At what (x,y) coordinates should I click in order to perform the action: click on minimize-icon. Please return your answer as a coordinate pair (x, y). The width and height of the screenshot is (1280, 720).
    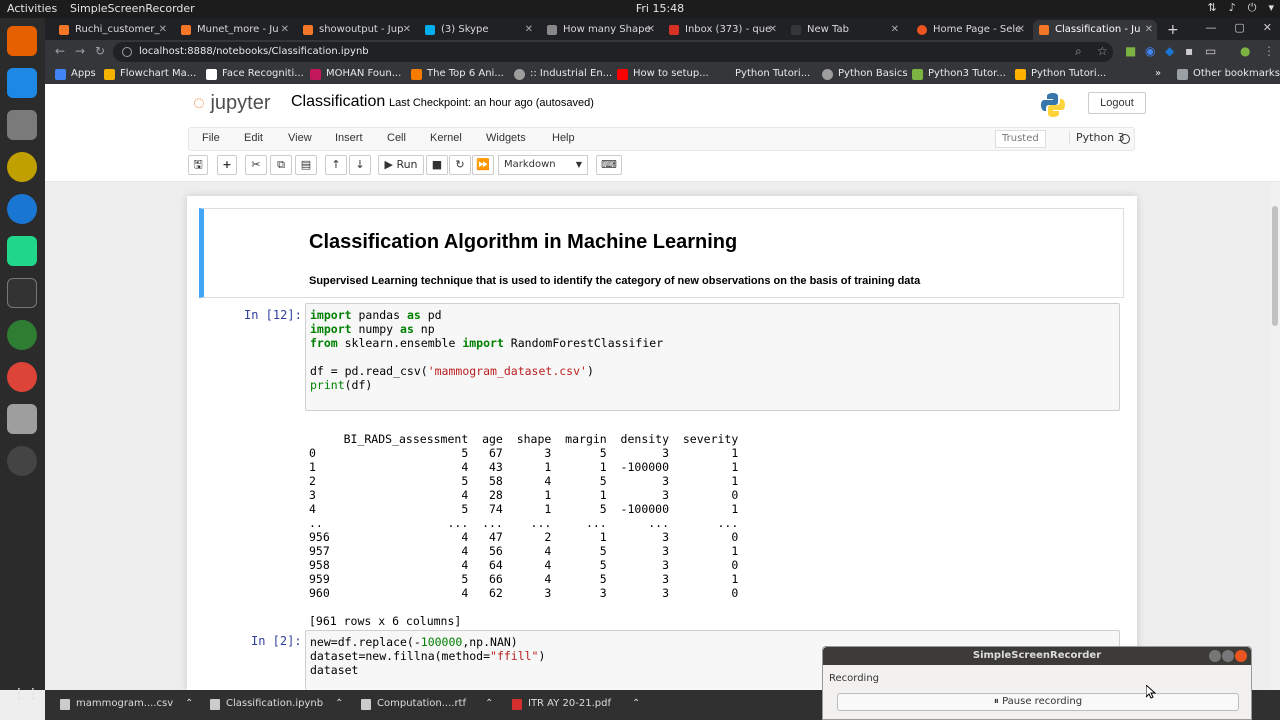
    Looking at the image, I should click on (1215, 656).